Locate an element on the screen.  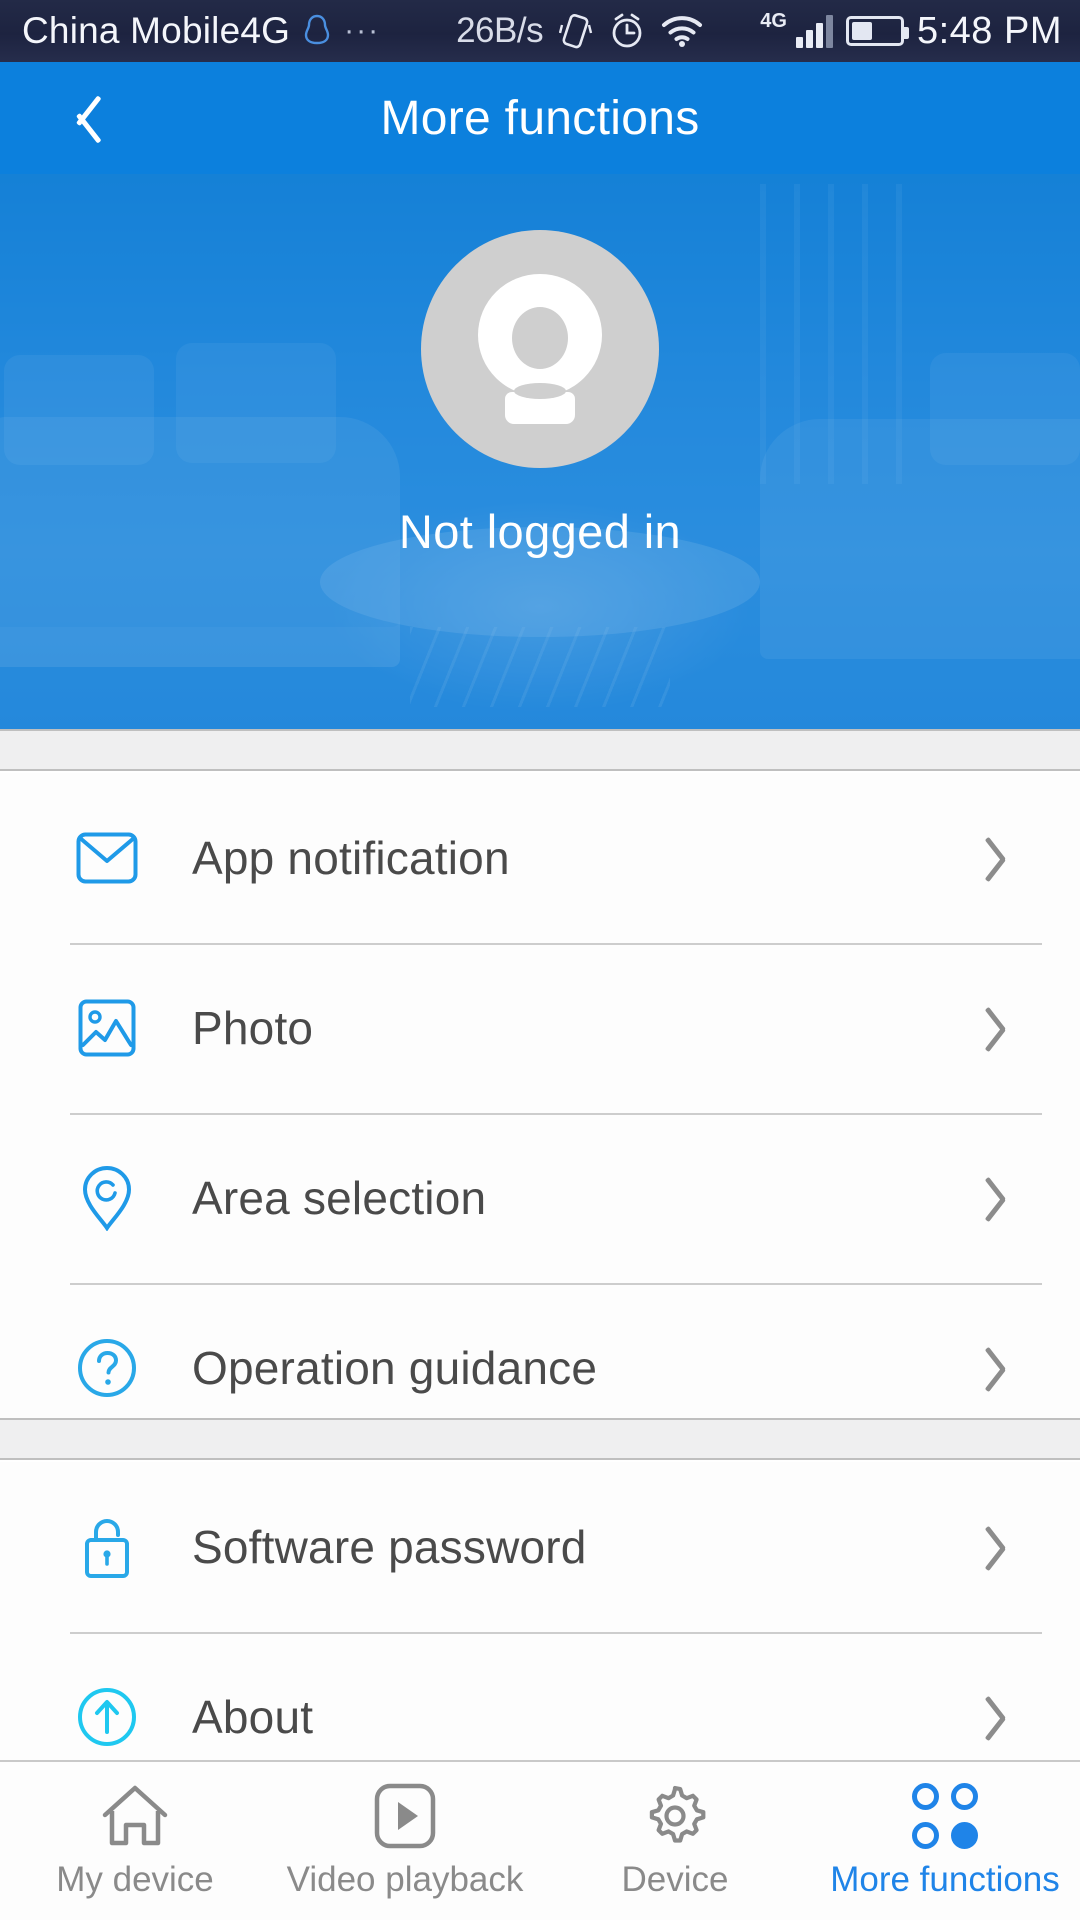
arrow-up-circle-icon is located at coordinates (107, 1717).